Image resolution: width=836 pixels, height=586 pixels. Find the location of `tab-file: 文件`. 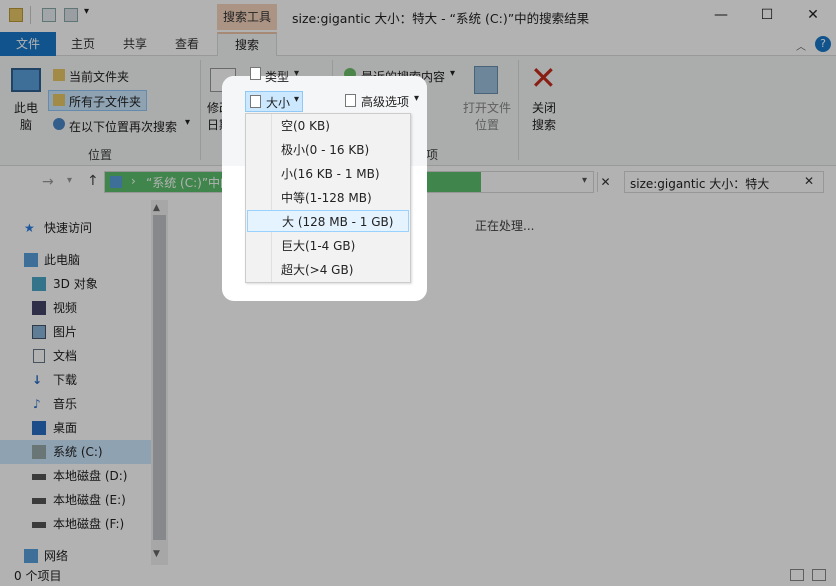

tab-file: 文件 is located at coordinates (28, 44).